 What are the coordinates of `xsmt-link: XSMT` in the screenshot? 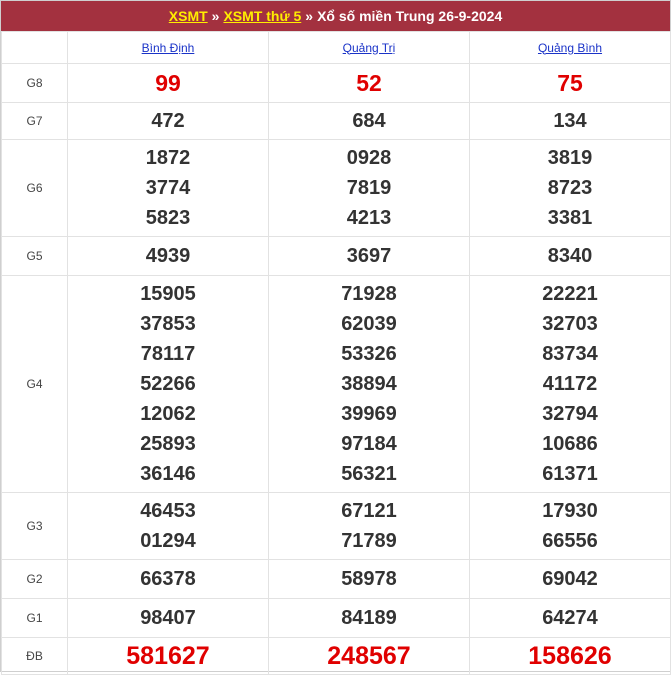 It's located at (188, 16).